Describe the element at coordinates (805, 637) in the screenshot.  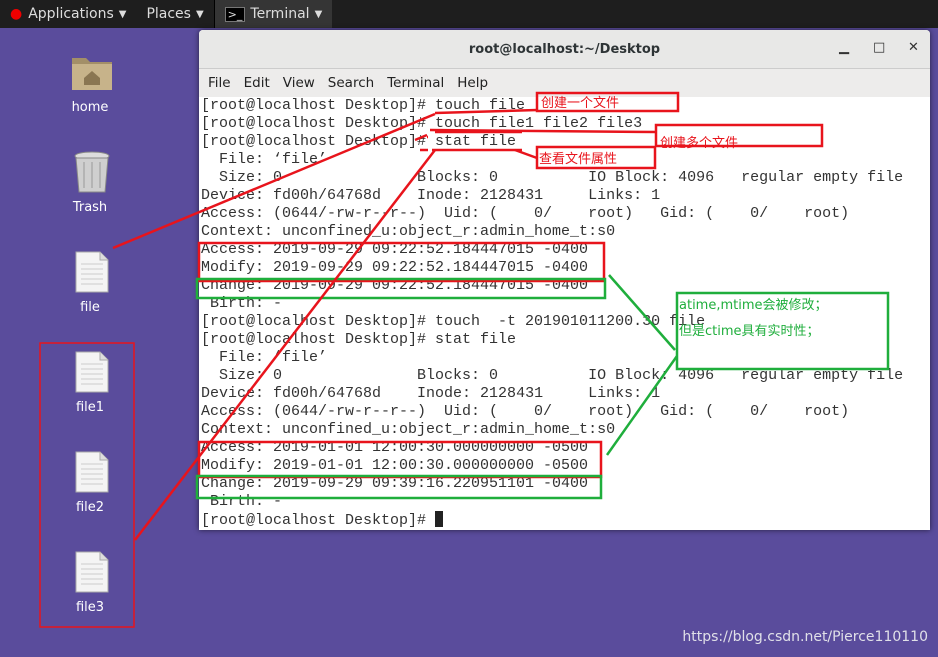
I see `watermark: https://blog.csdn.net/Pierce110110` at that location.